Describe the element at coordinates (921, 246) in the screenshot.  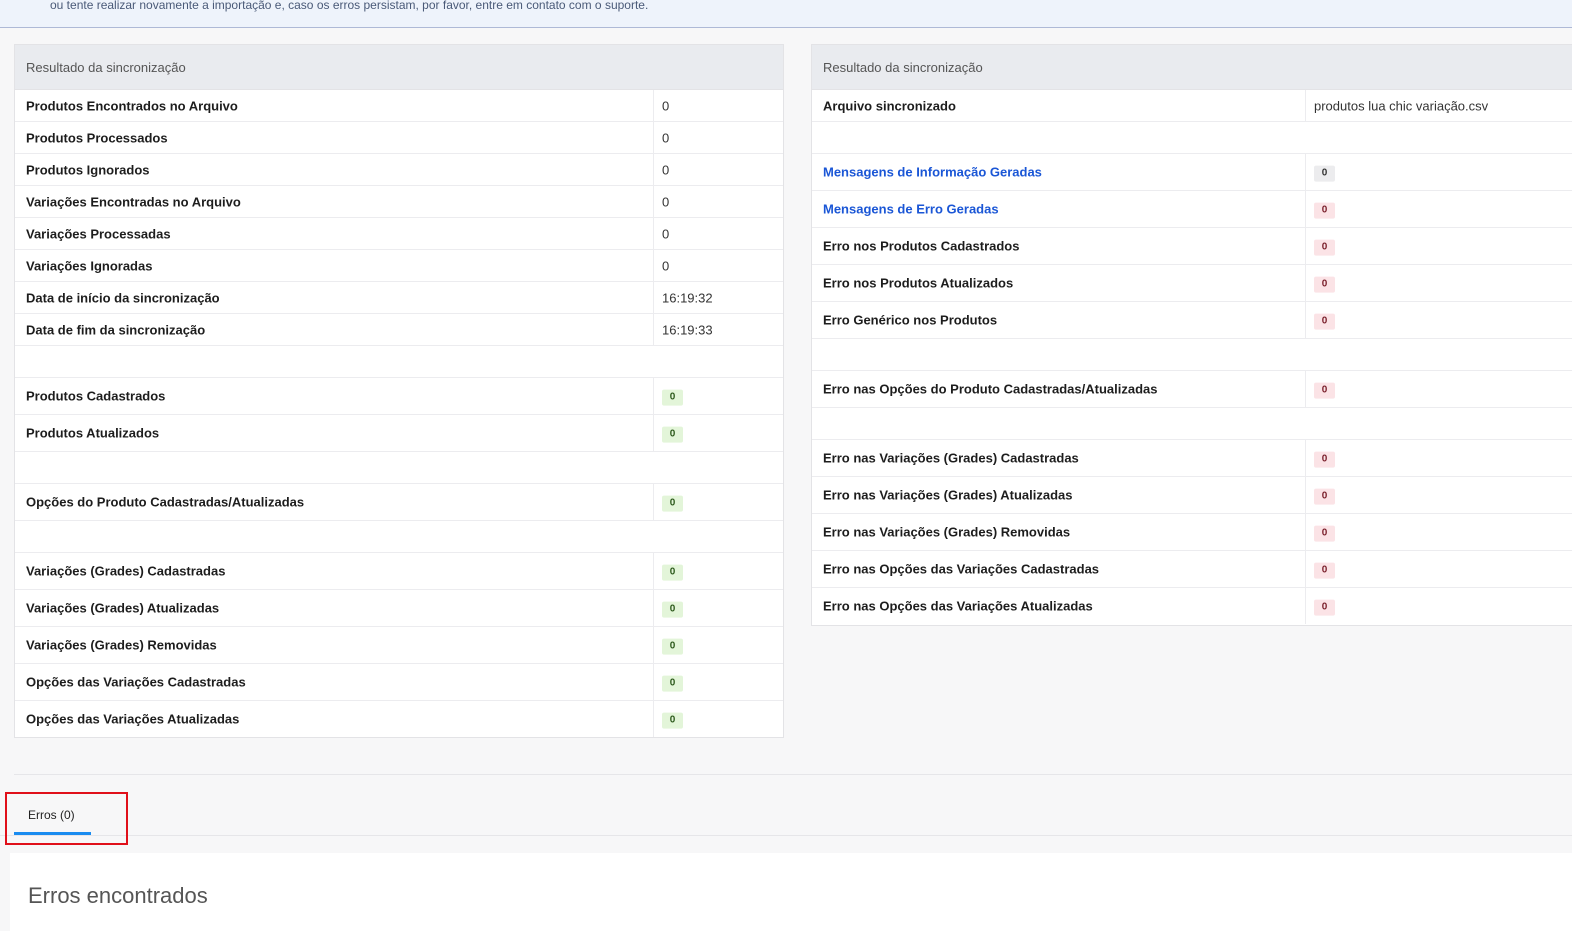
I see `row-label: Erro nos Produtos Cadastrados` at that location.